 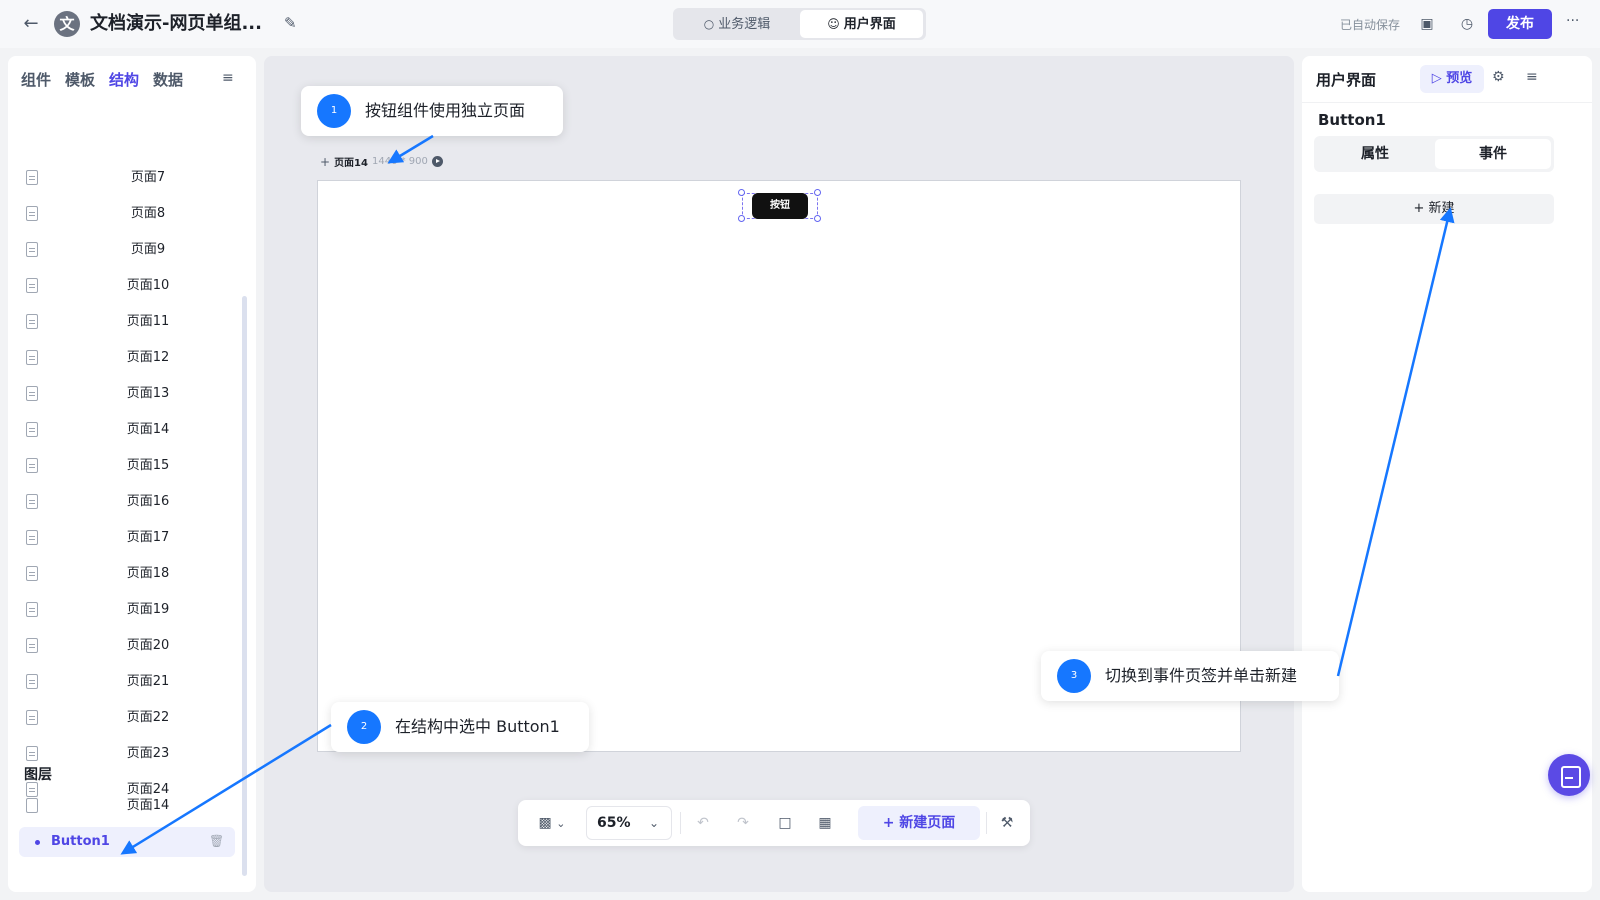 I want to click on edit-pencil-icon: ✎, so click(x=290, y=23).